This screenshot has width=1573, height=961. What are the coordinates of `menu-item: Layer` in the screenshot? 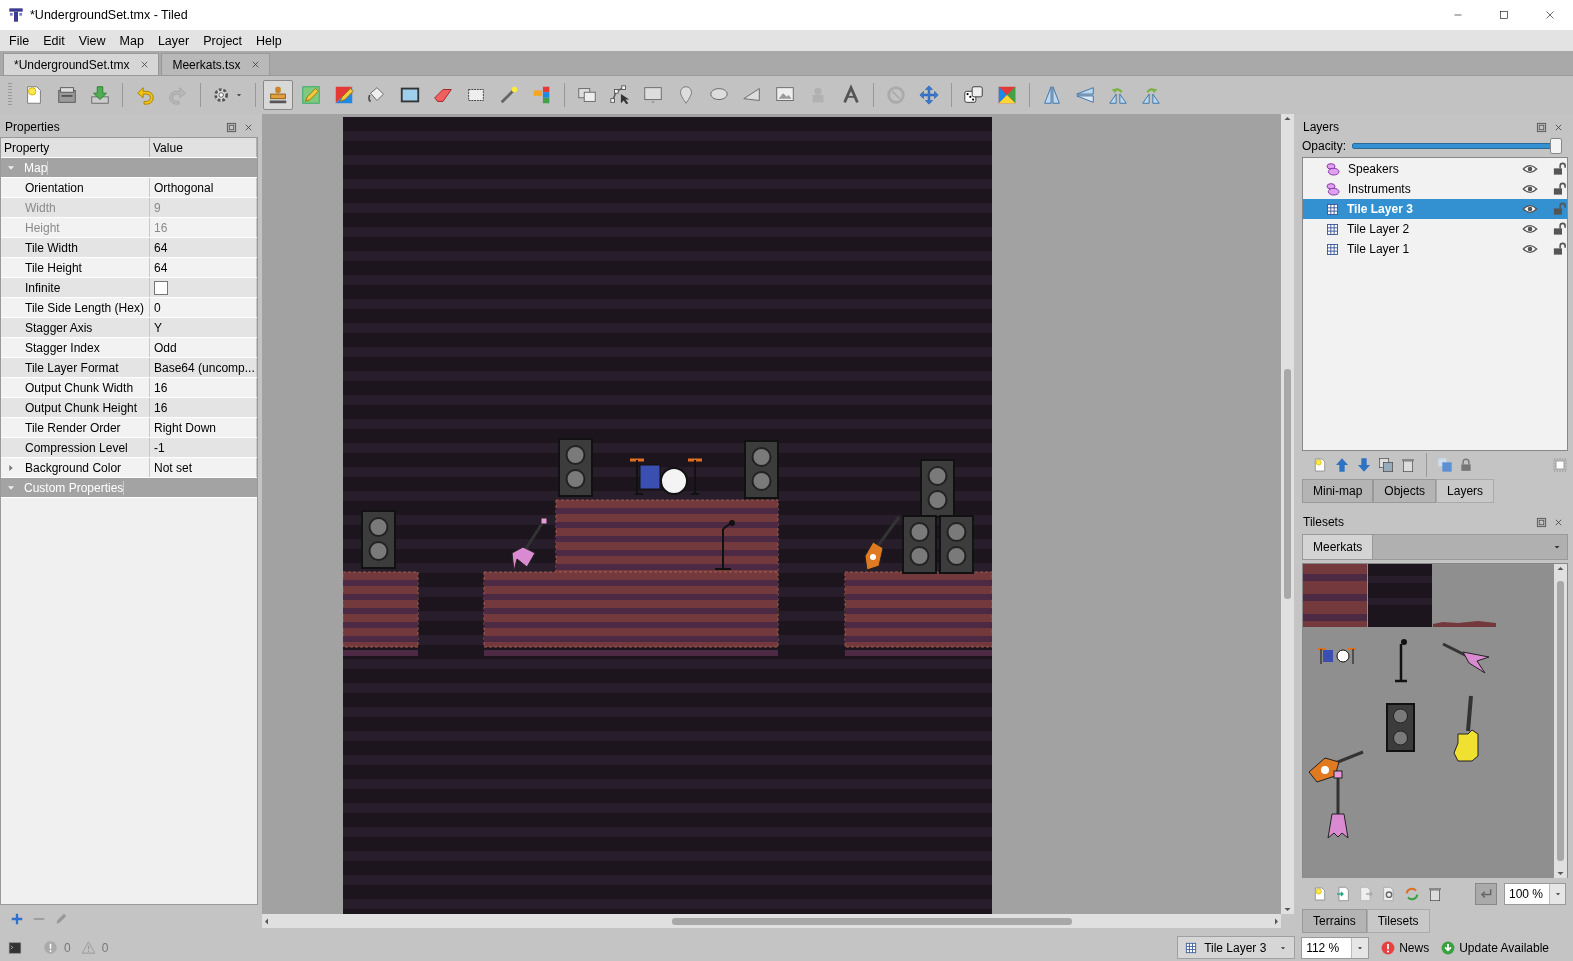 It's located at (173, 40).